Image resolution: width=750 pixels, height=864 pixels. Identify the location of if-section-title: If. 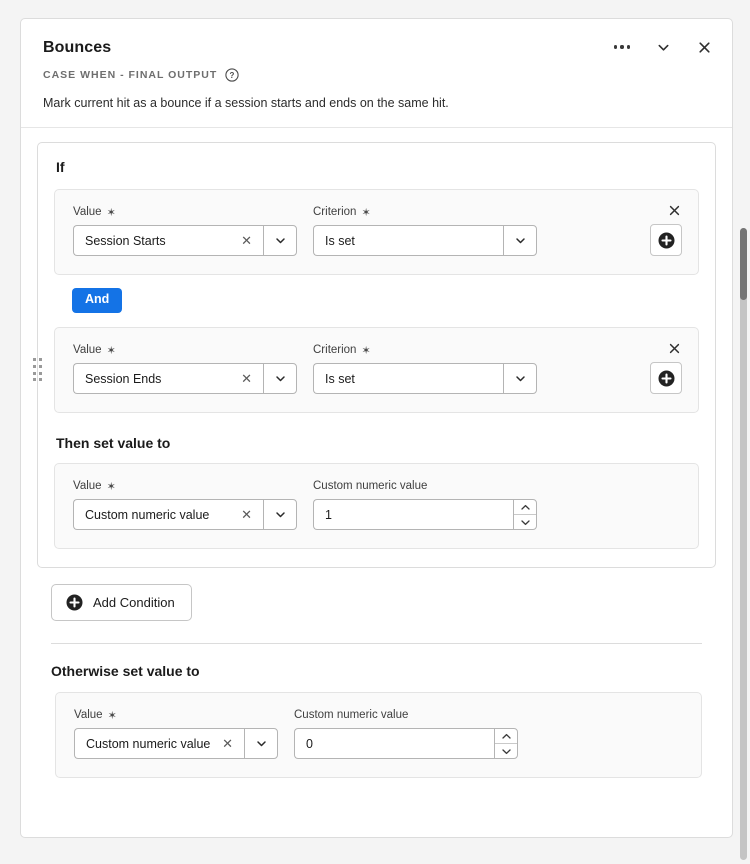
(60, 167).